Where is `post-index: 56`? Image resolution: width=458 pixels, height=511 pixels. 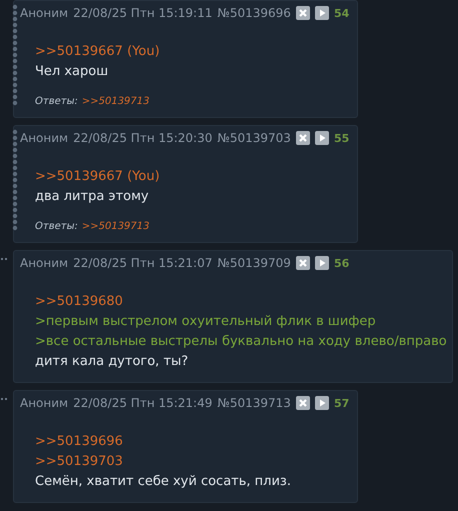
post-index: 56 is located at coordinates (342, 263).